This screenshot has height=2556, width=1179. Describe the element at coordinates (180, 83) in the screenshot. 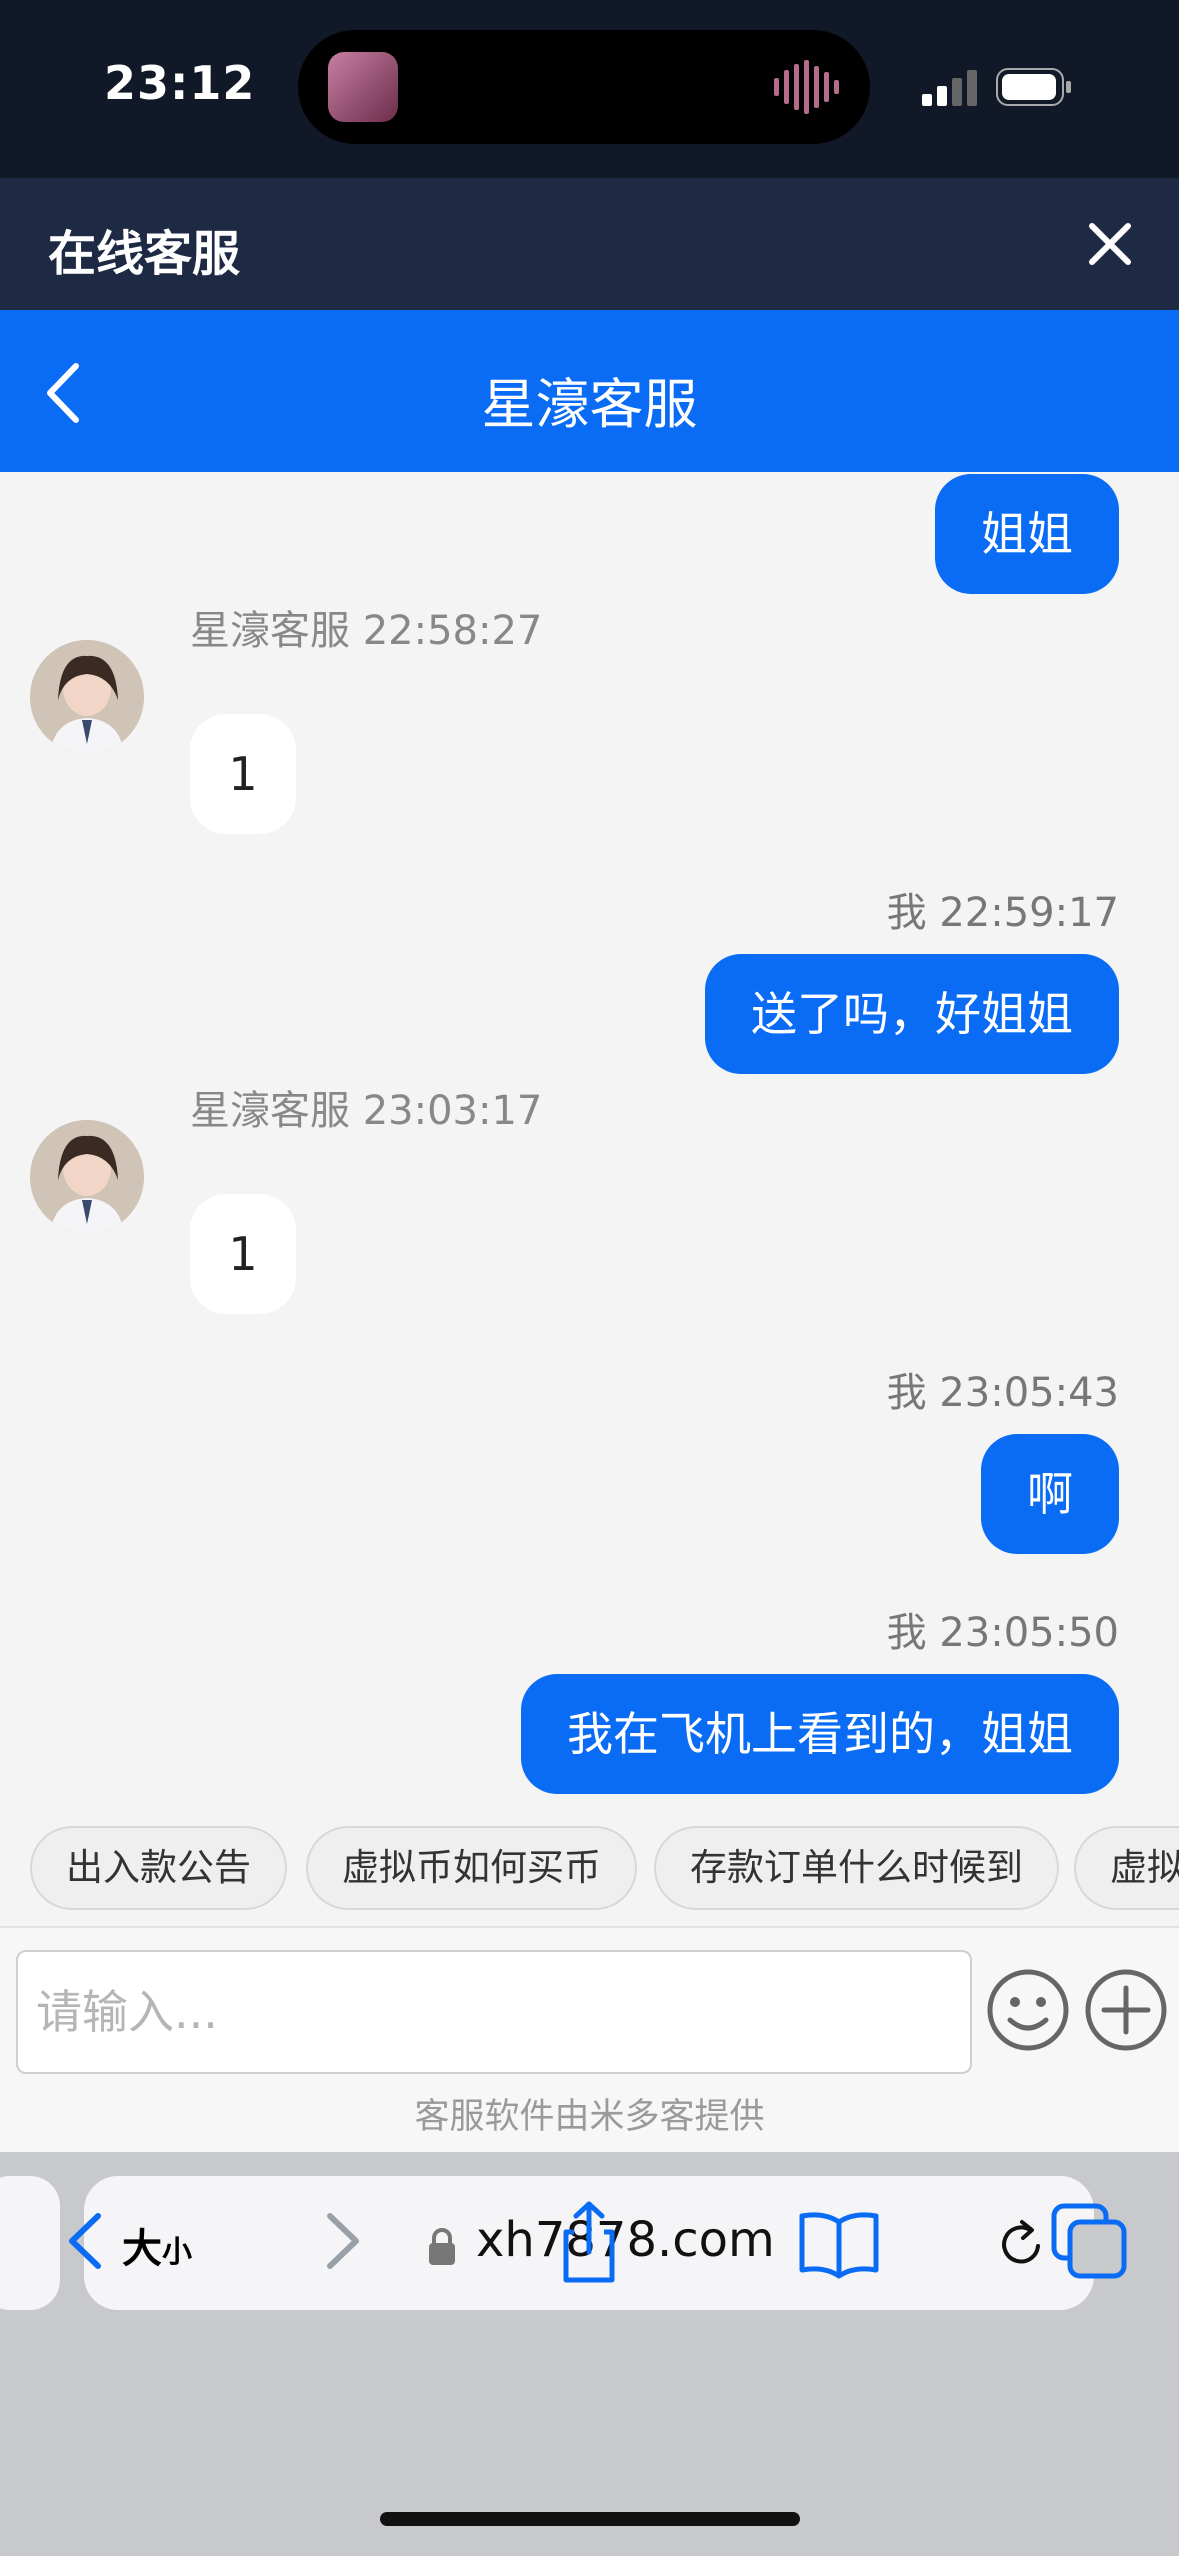

I see `status-time: 23:12` at that location.